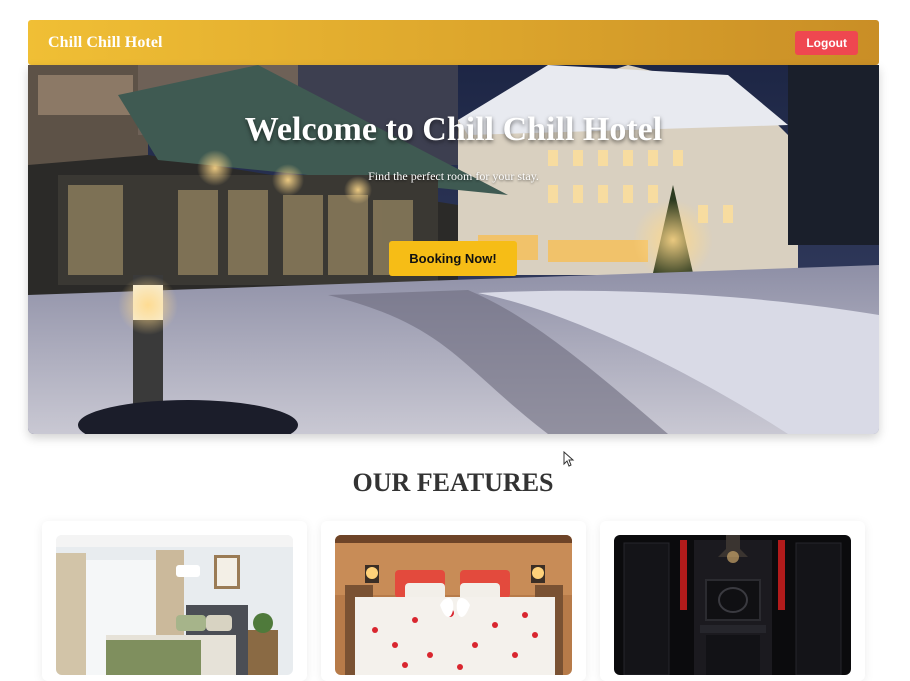 The image size is (910, 681). Describe the element at coordinates (105, 43) in the screenshot. I see `brand-title: Chill Chill Hotel` at that location.